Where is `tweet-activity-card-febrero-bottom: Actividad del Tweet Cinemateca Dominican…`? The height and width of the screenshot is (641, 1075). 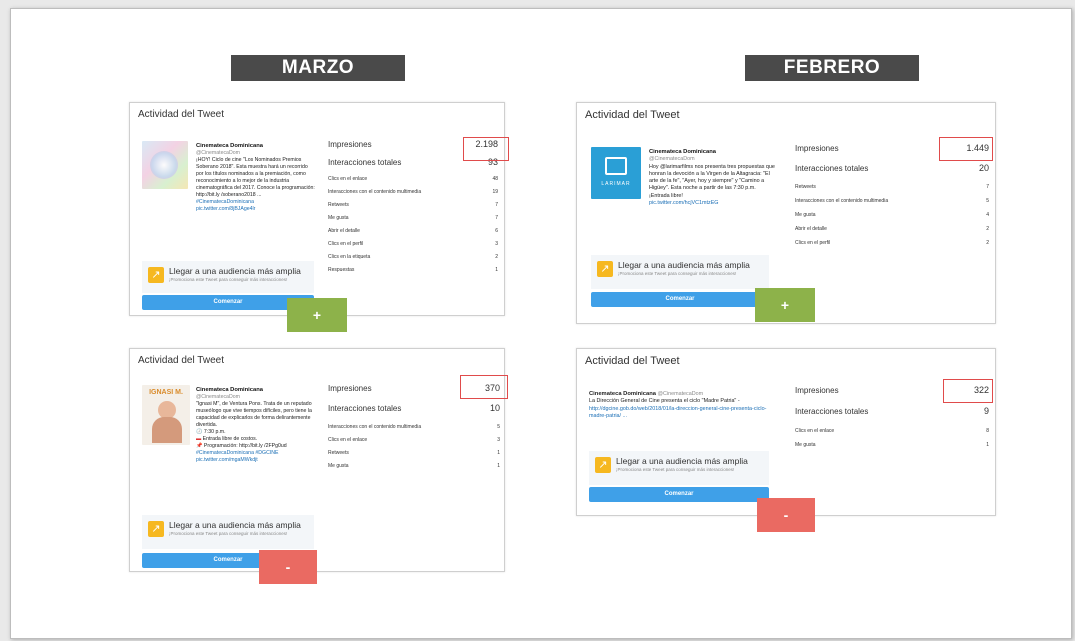 tweet-activity-card-febrero-bottom: Actividad del Tweet Cinemateca Dominican… is located at coordinates (786, 432).